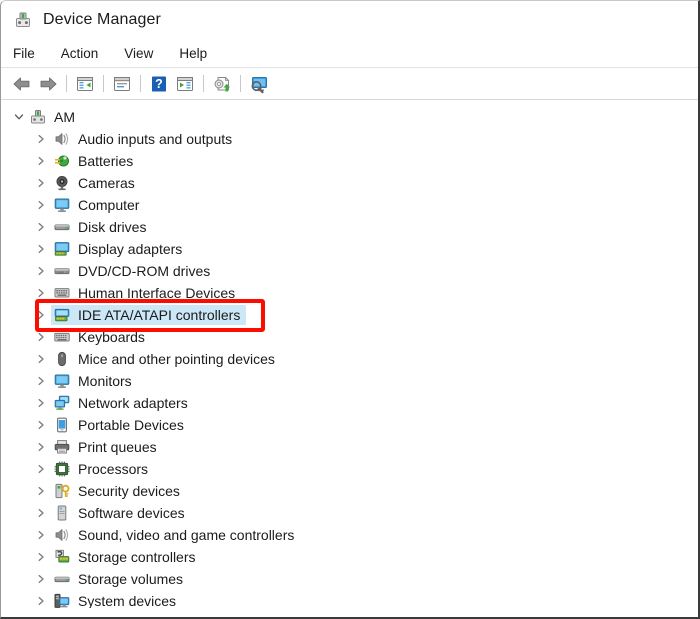  I want to click on tree-item-keyboards: Keyboards, so click(349, 337).